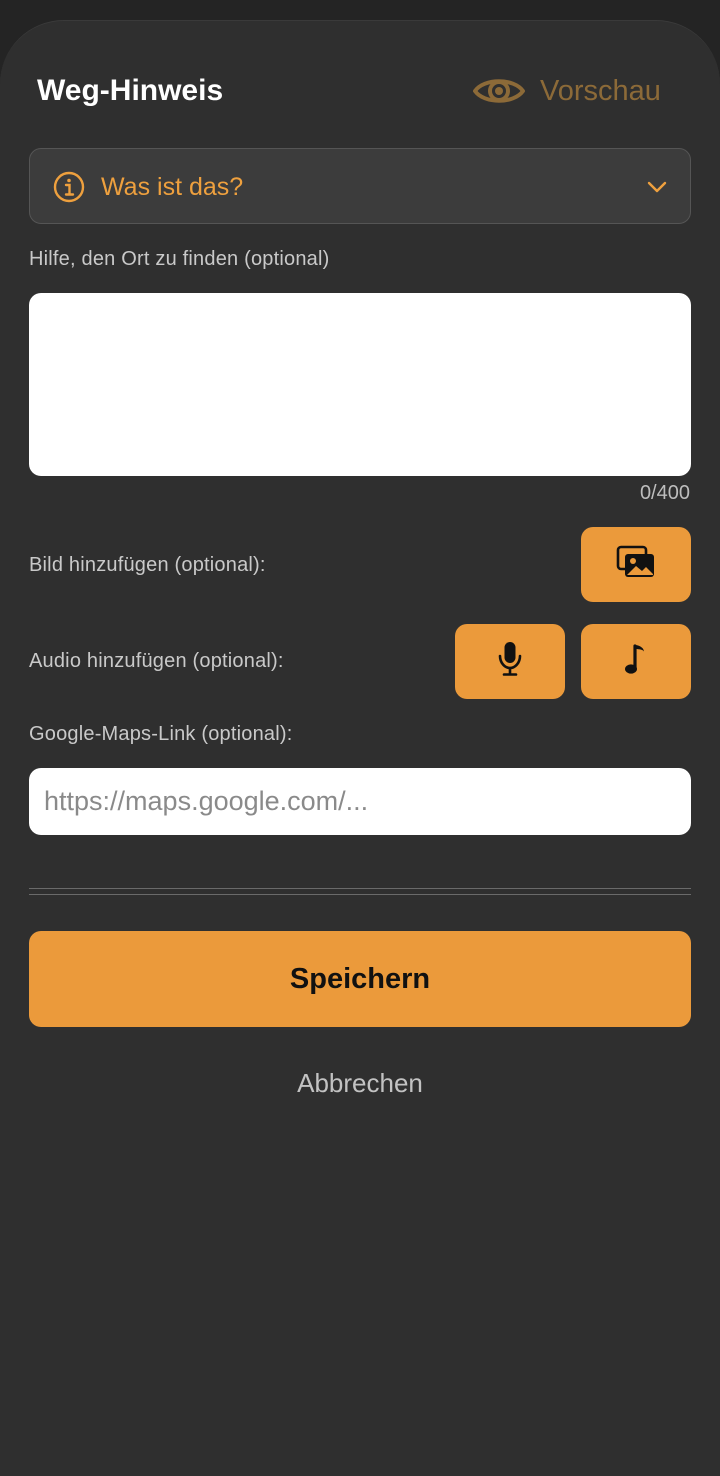  Describe the element at coordinates (156, 661) in the screenshot. I see `audio-section-label: Audio hinzufügen (optional):` at that location.